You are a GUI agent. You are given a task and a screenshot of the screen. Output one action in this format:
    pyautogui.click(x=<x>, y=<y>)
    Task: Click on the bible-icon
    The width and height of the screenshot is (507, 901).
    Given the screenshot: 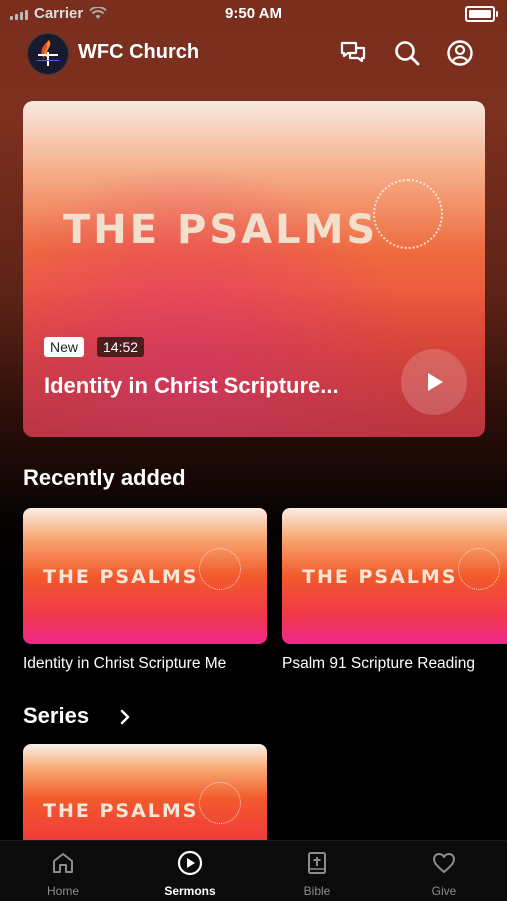 What is the action you would take?
    pyautogui.click(x=317, y=863)
    